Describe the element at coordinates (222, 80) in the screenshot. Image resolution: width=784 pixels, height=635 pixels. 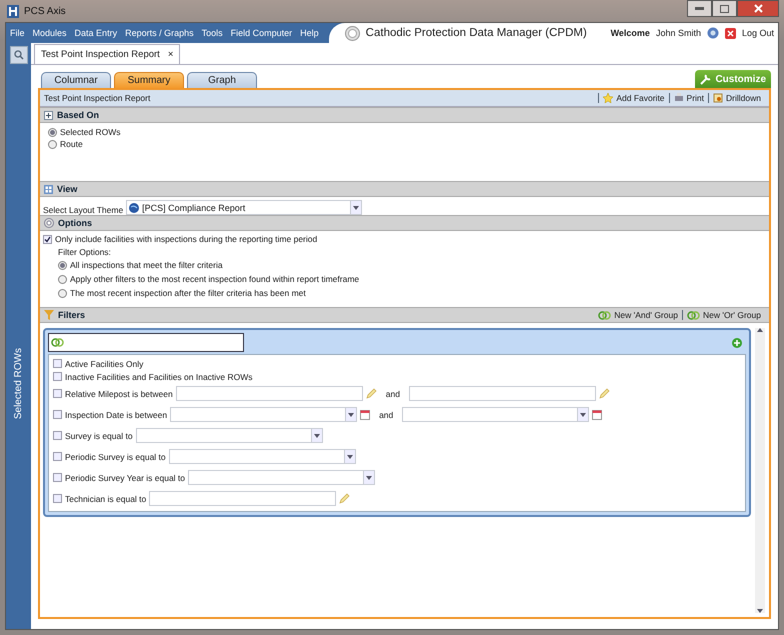
I see `view-tab: Graph` at that location.